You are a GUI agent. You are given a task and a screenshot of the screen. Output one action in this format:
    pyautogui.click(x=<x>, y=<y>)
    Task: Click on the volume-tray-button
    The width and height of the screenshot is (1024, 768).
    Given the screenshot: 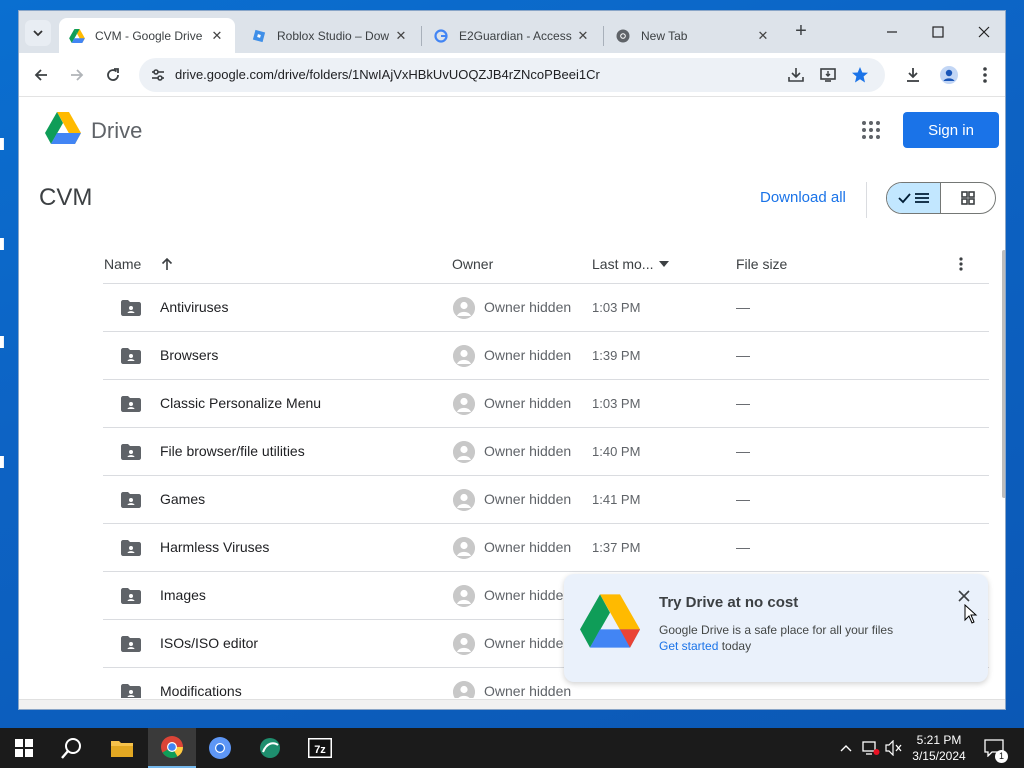 What is the action you would take?
    pyautogui.click(x=894, y=748)
    